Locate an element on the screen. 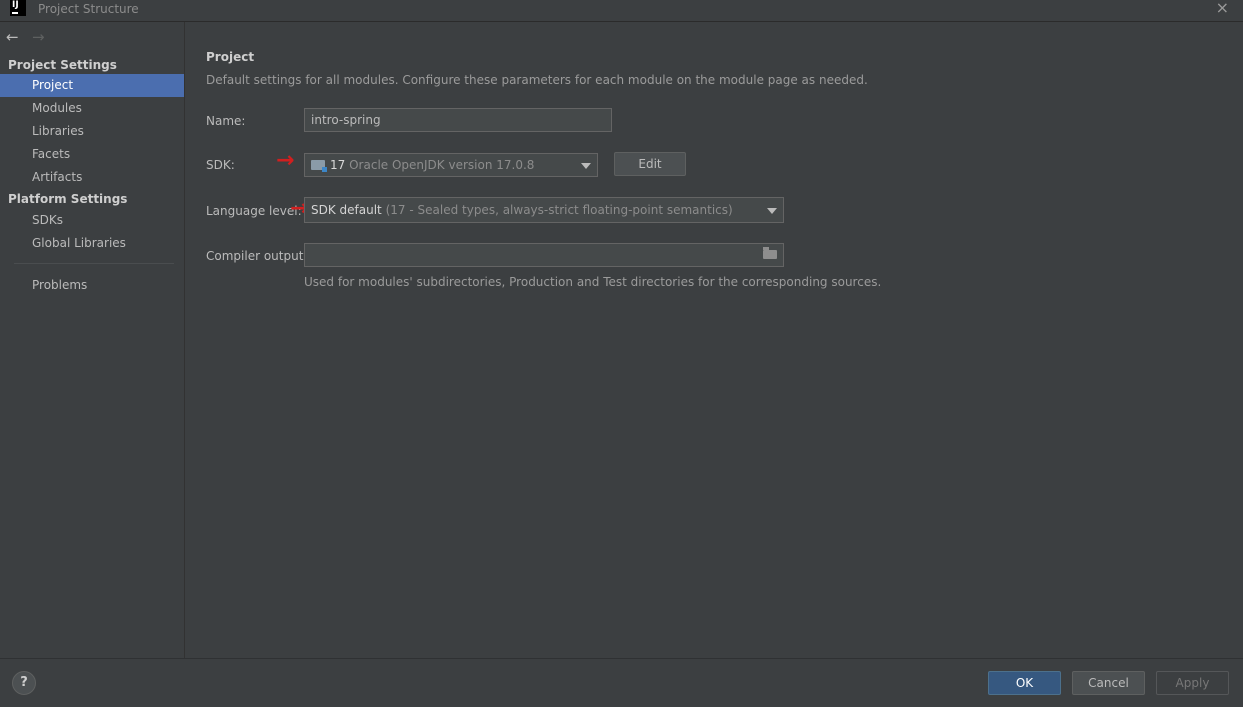  project-settings-heading: Project Settings is located at coordinates (62, 65).